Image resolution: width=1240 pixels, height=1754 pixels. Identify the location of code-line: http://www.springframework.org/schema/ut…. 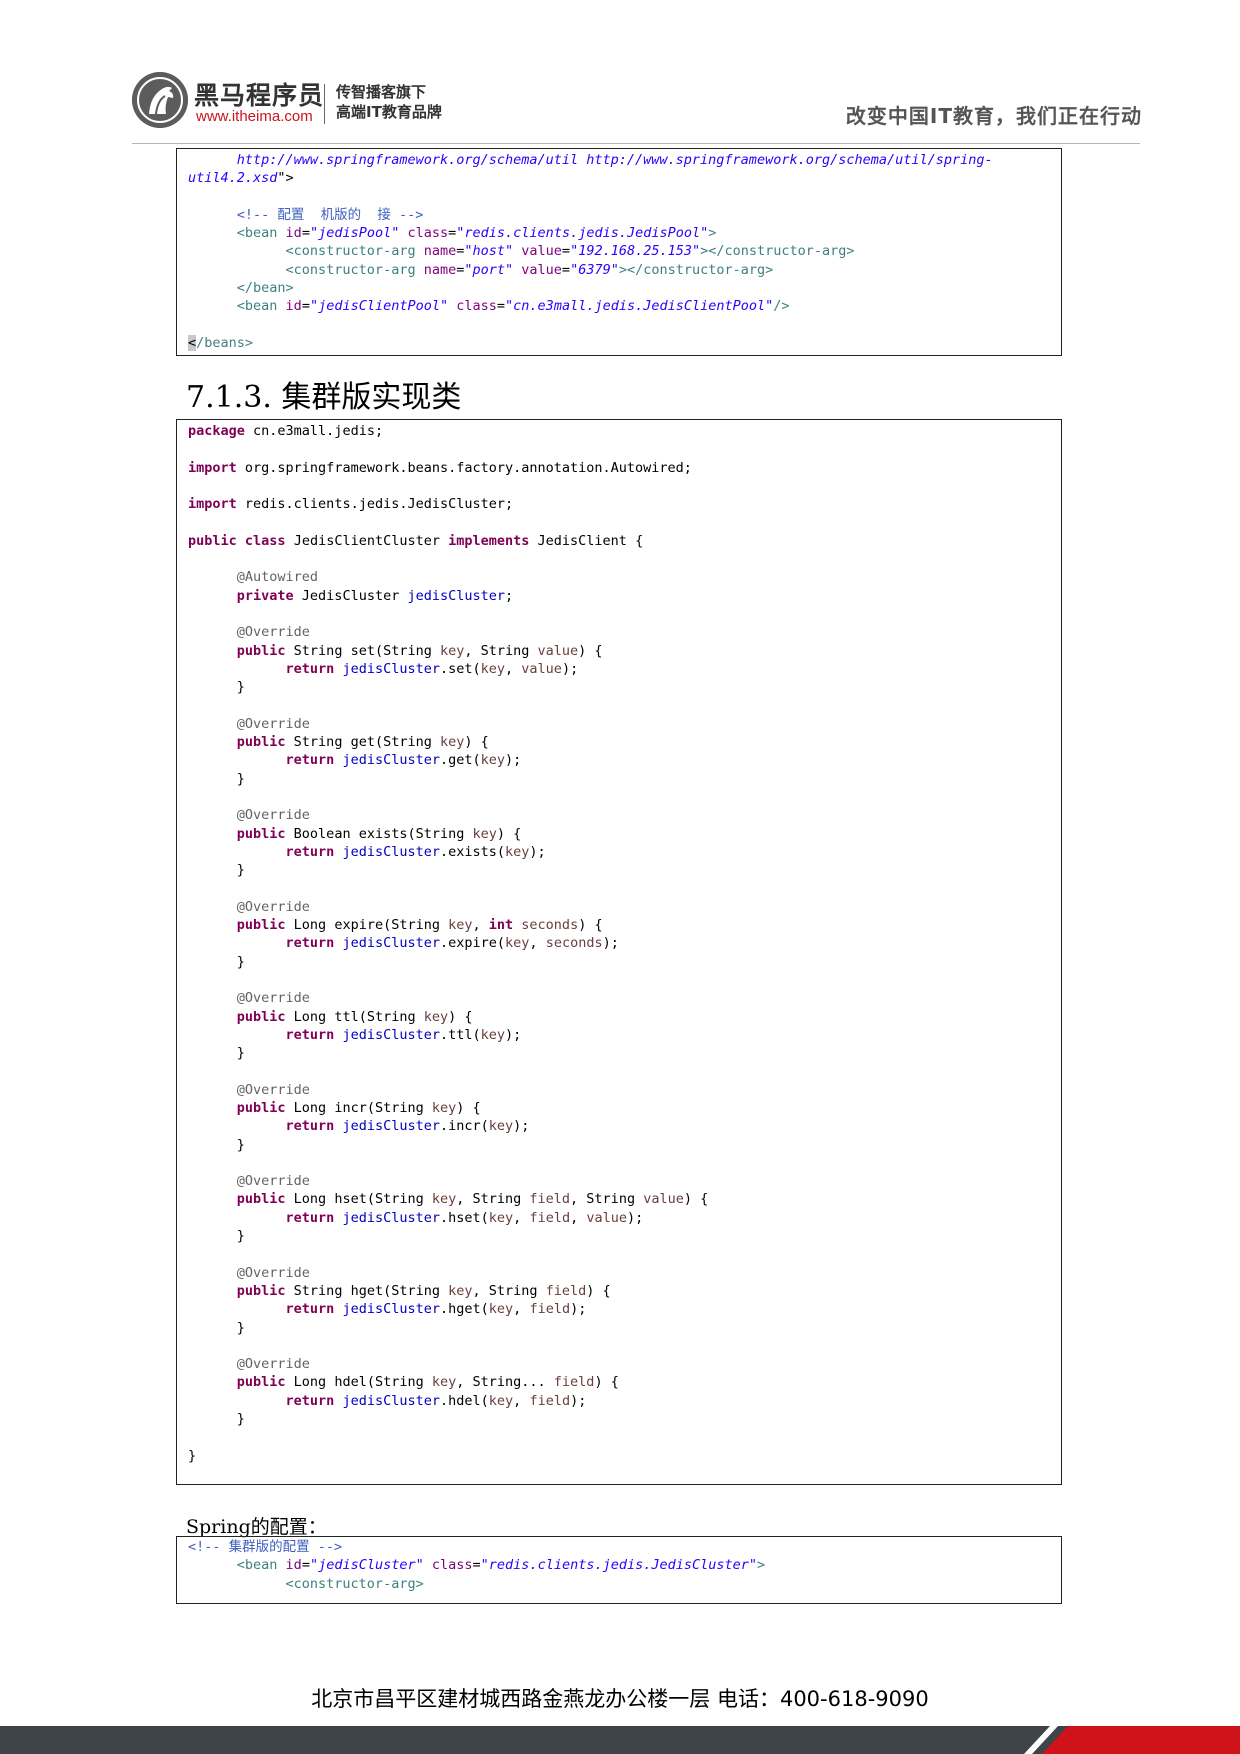
(618, 160).